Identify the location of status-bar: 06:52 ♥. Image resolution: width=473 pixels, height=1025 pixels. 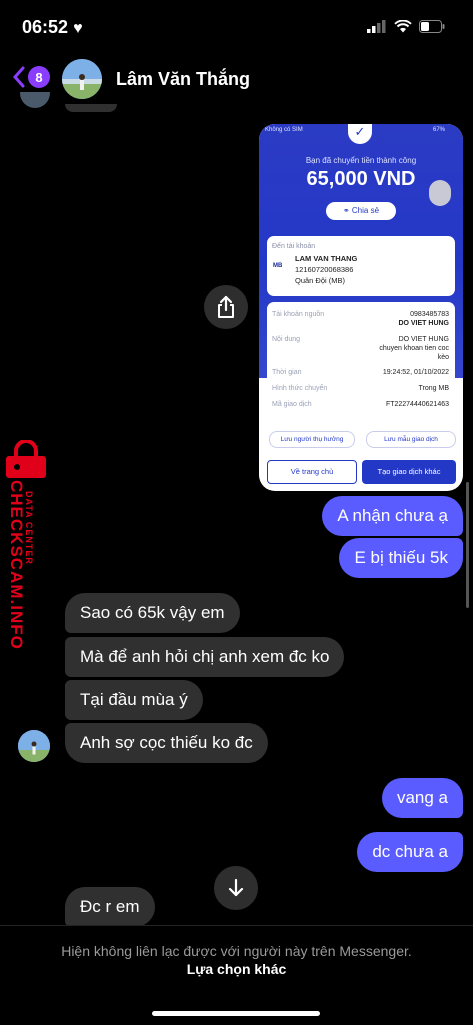
(236, 26).